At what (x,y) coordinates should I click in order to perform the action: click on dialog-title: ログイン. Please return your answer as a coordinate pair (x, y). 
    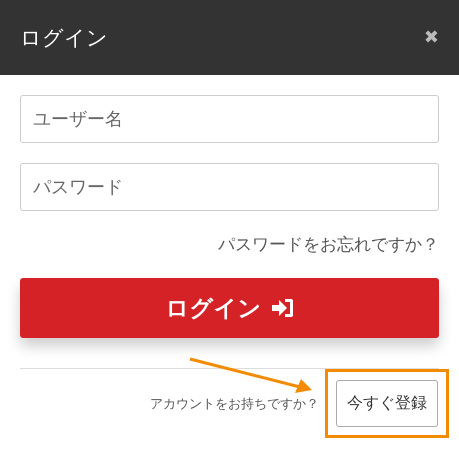
    Looking at the image, I should click on (64, 38).